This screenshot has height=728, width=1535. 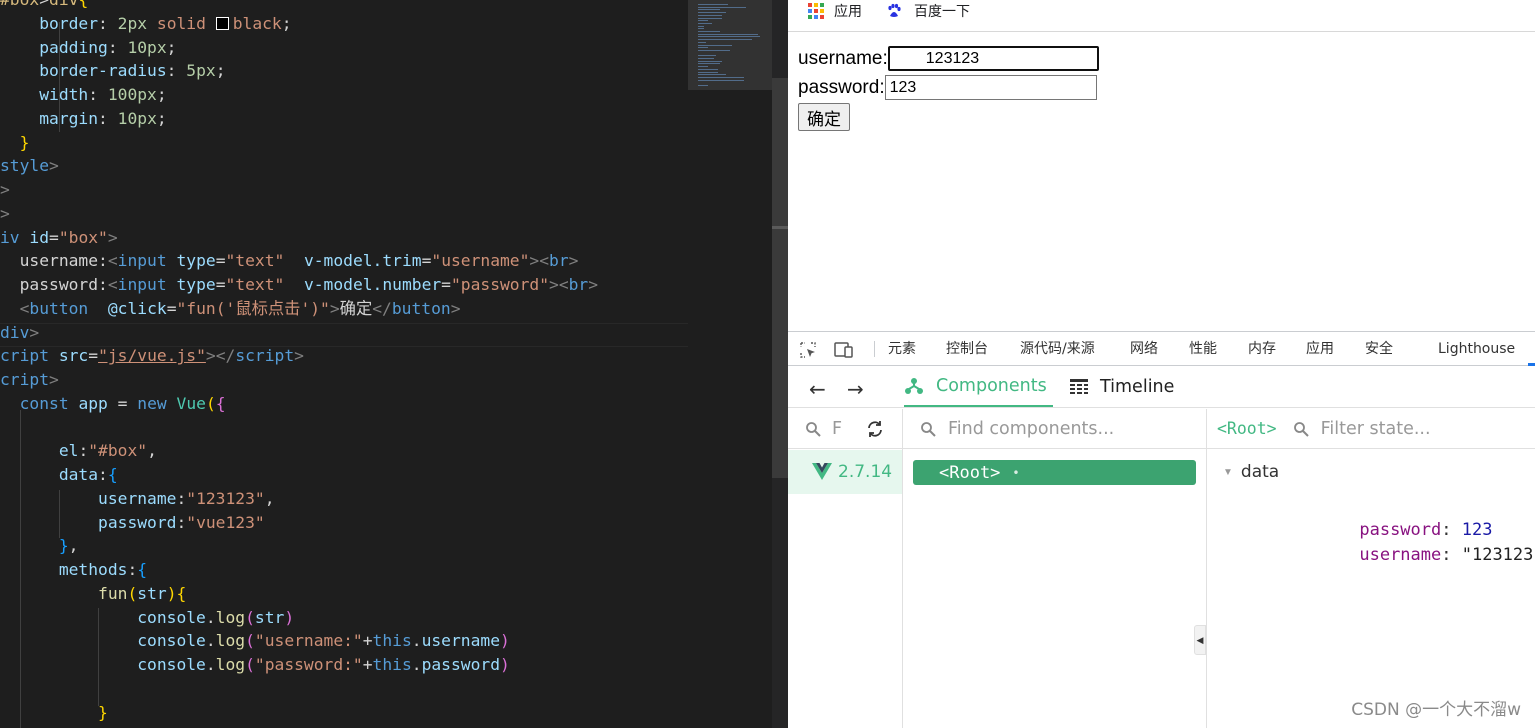 What do you see at coordinates (93, 594) in the screenshot?
I see `code-line: fun(str){` at bounding box center [93, 594].